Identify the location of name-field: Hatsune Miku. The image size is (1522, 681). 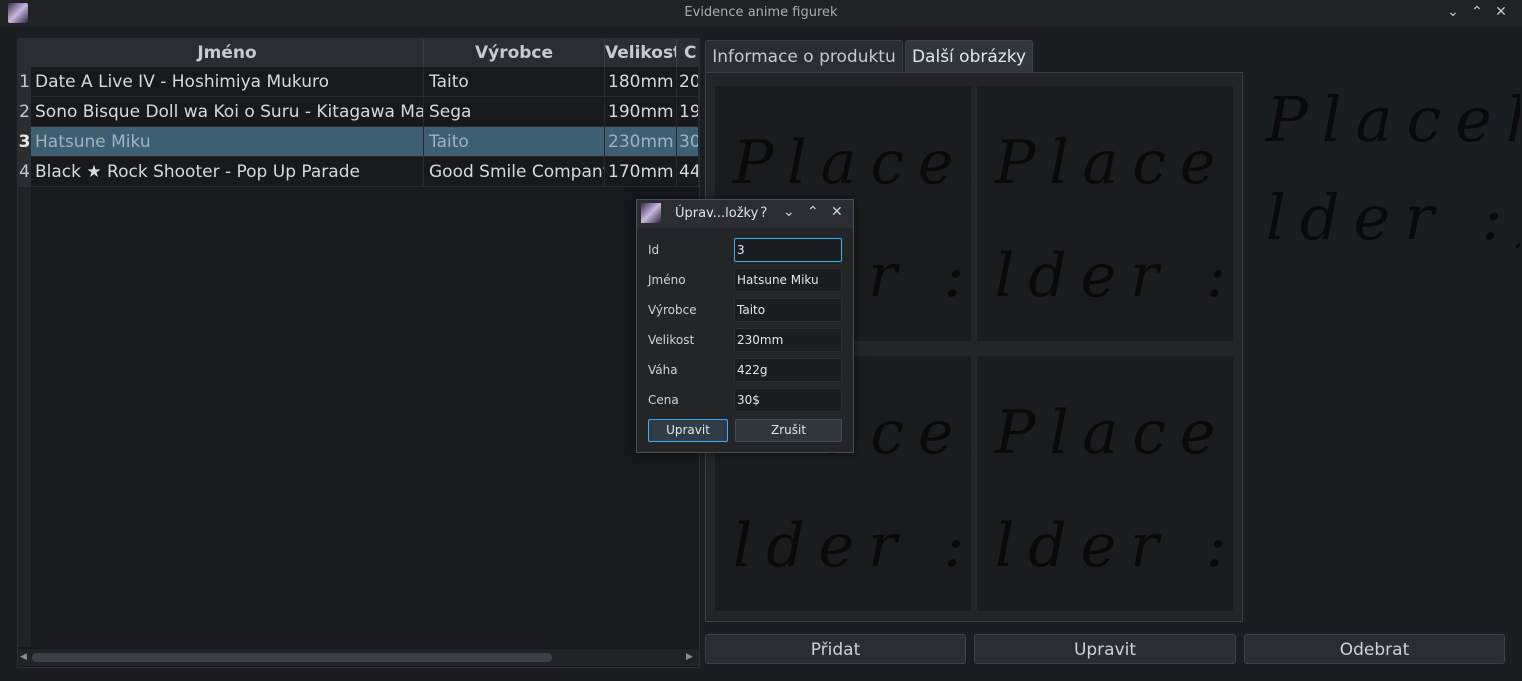
(788, 280).